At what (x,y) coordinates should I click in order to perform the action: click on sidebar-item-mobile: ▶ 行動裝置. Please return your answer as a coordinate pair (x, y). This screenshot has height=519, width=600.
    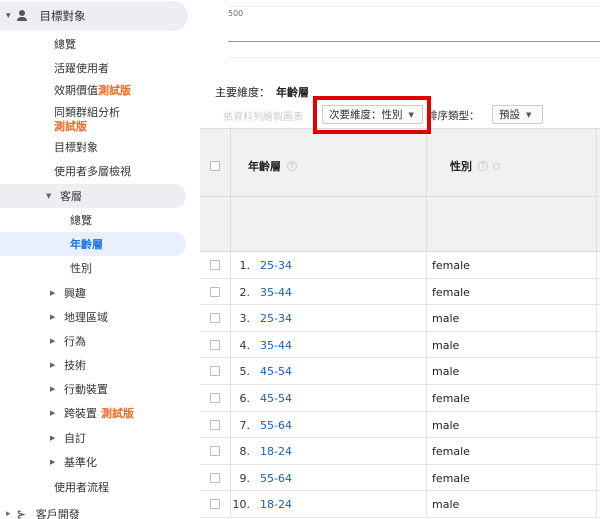
    Looking at the image, I should click on (79, 389).